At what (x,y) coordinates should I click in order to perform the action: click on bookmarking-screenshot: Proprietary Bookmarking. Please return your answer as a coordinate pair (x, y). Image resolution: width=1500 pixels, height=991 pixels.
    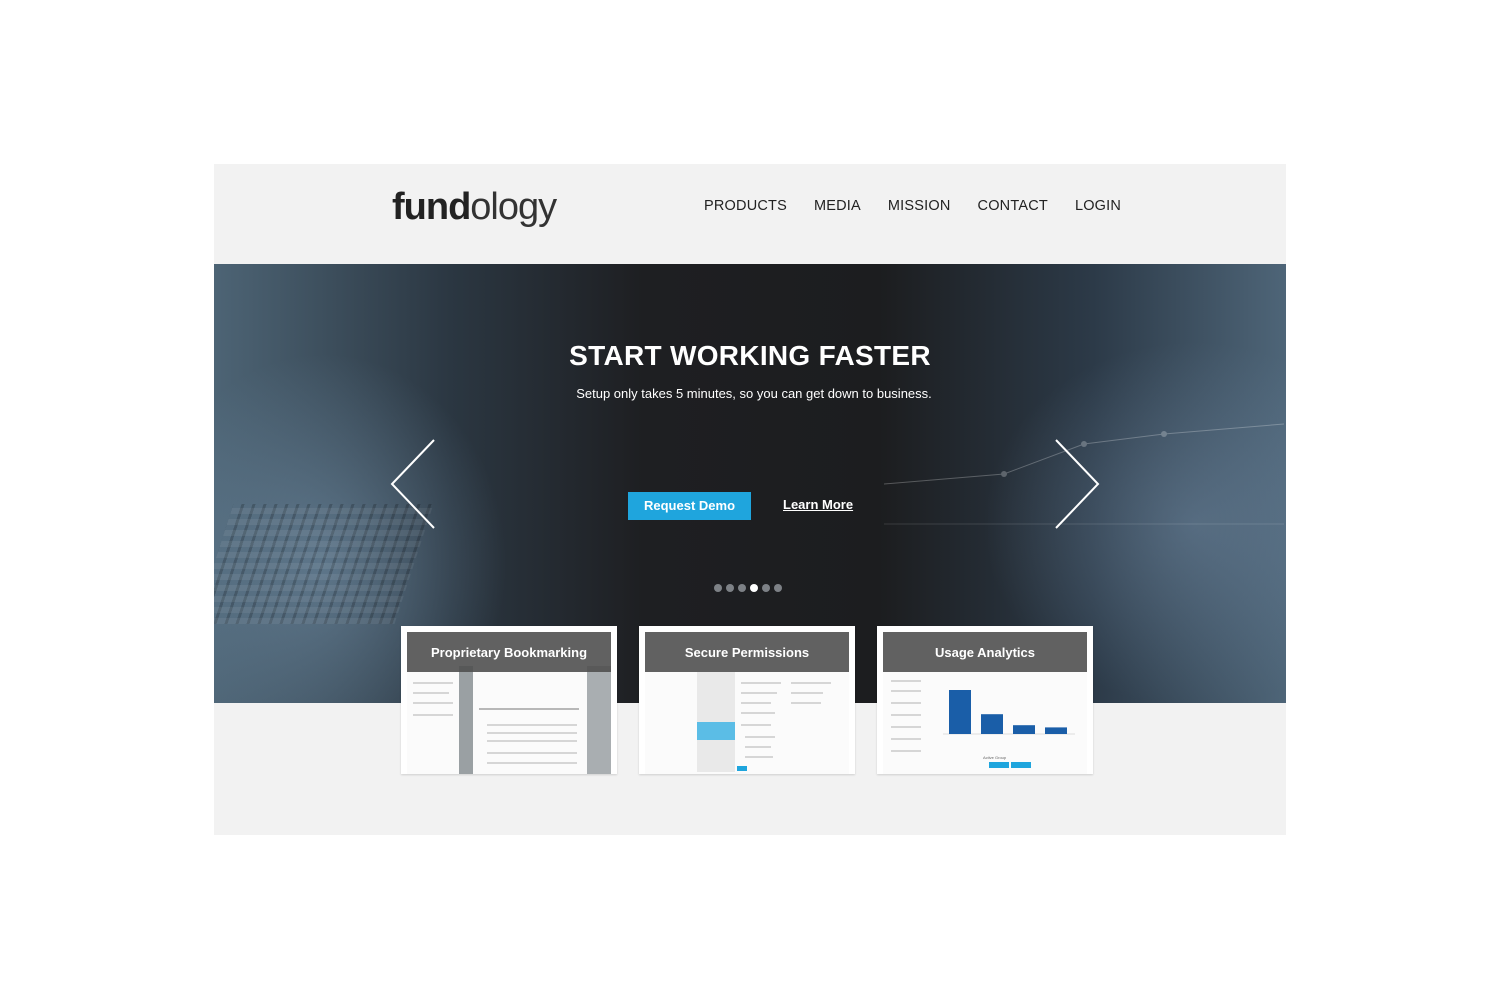
    Looking at the image, I should click on (509, 703).